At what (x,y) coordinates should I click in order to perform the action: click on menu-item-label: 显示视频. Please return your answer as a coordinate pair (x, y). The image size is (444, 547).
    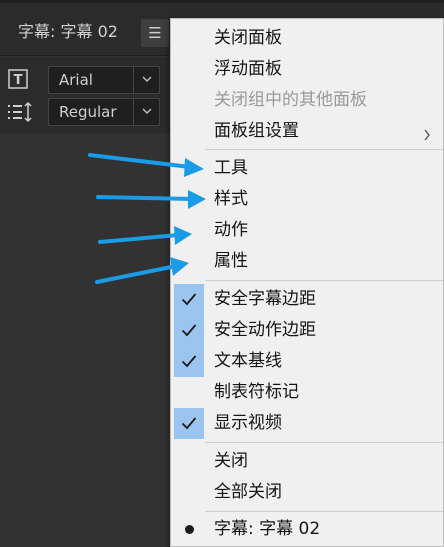
    Looking at the image, I should click on (248, 423).